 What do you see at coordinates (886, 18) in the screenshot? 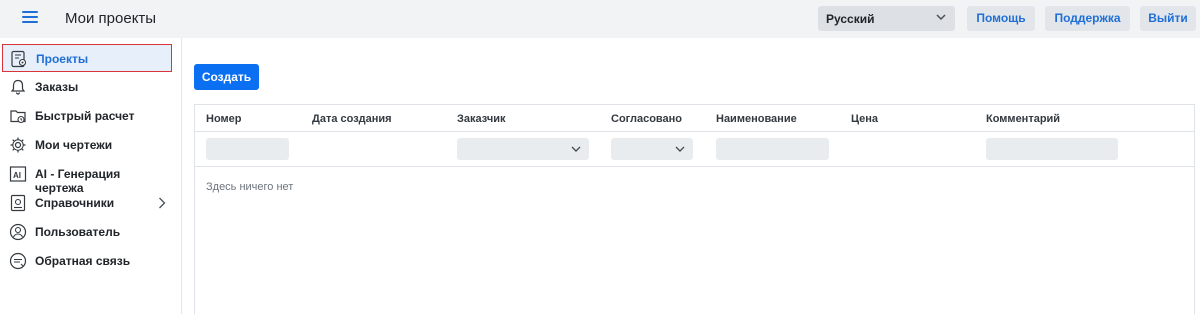
I see `language-select: Русский` at bounding box center [886, 18].